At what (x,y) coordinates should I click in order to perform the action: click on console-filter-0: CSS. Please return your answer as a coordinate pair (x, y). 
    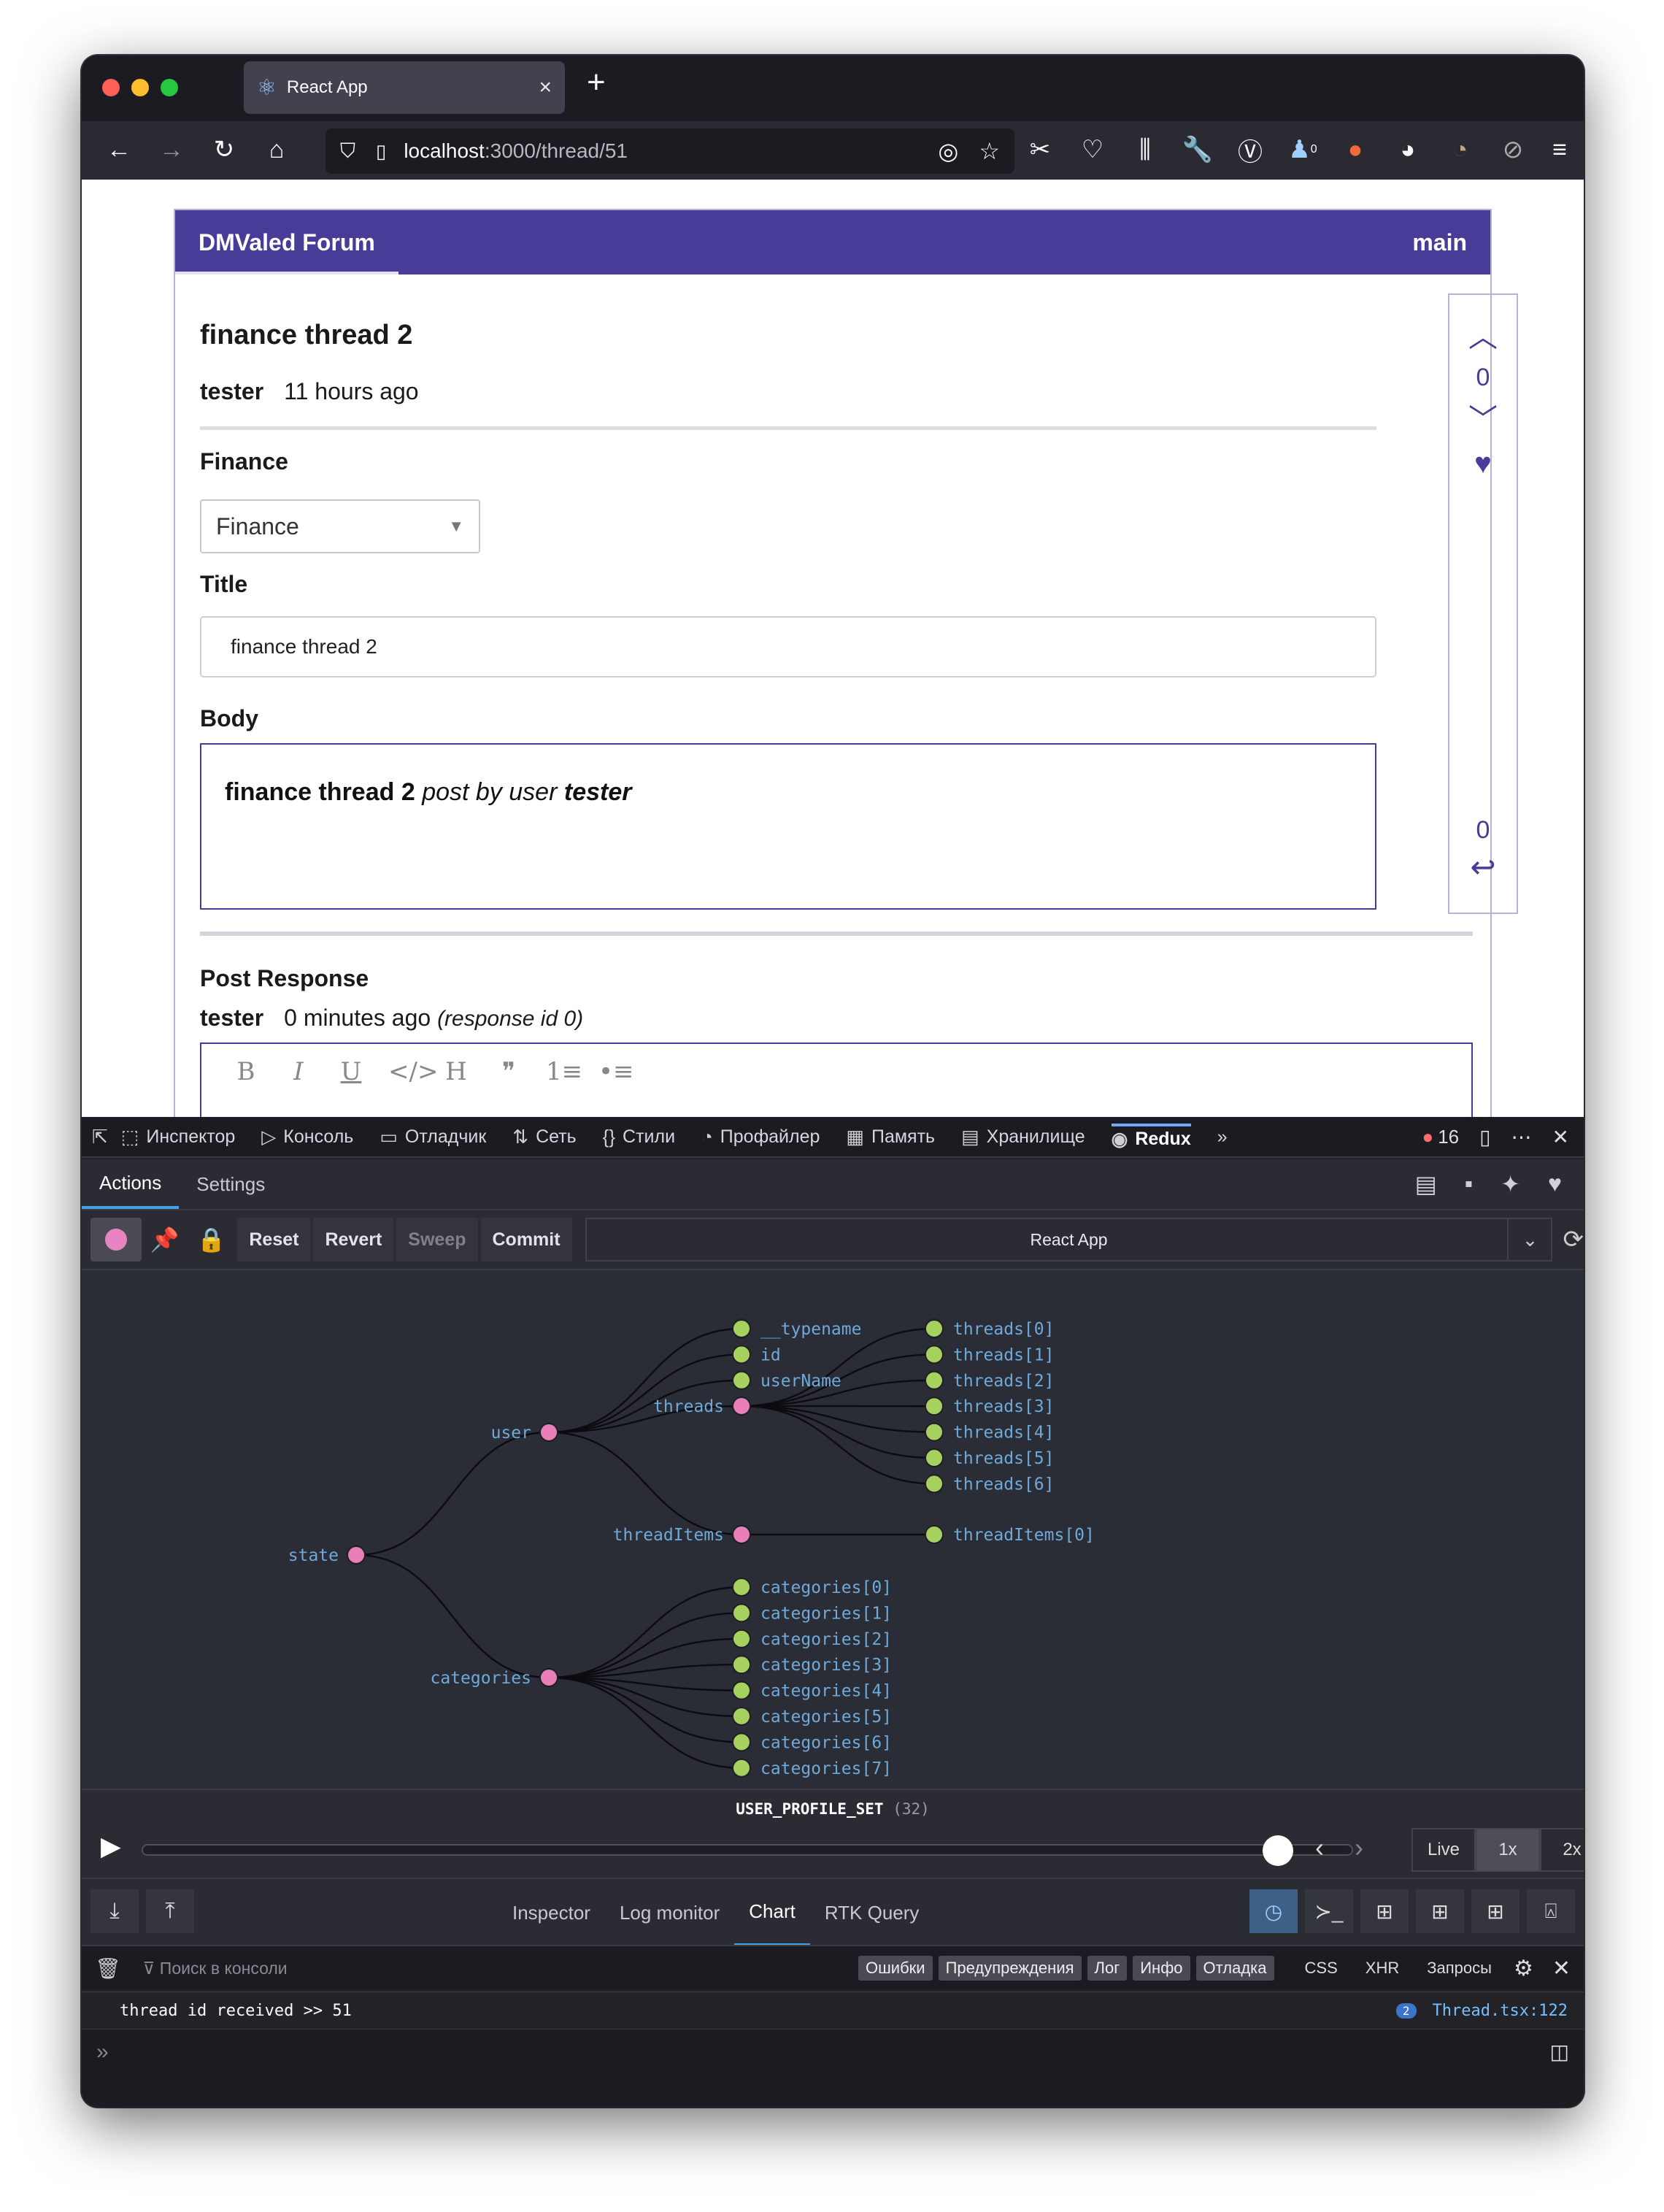
    Looking at the image, I should click on (1321, 1968).